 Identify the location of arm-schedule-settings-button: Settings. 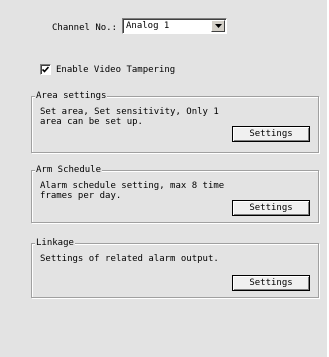
(271, 208).